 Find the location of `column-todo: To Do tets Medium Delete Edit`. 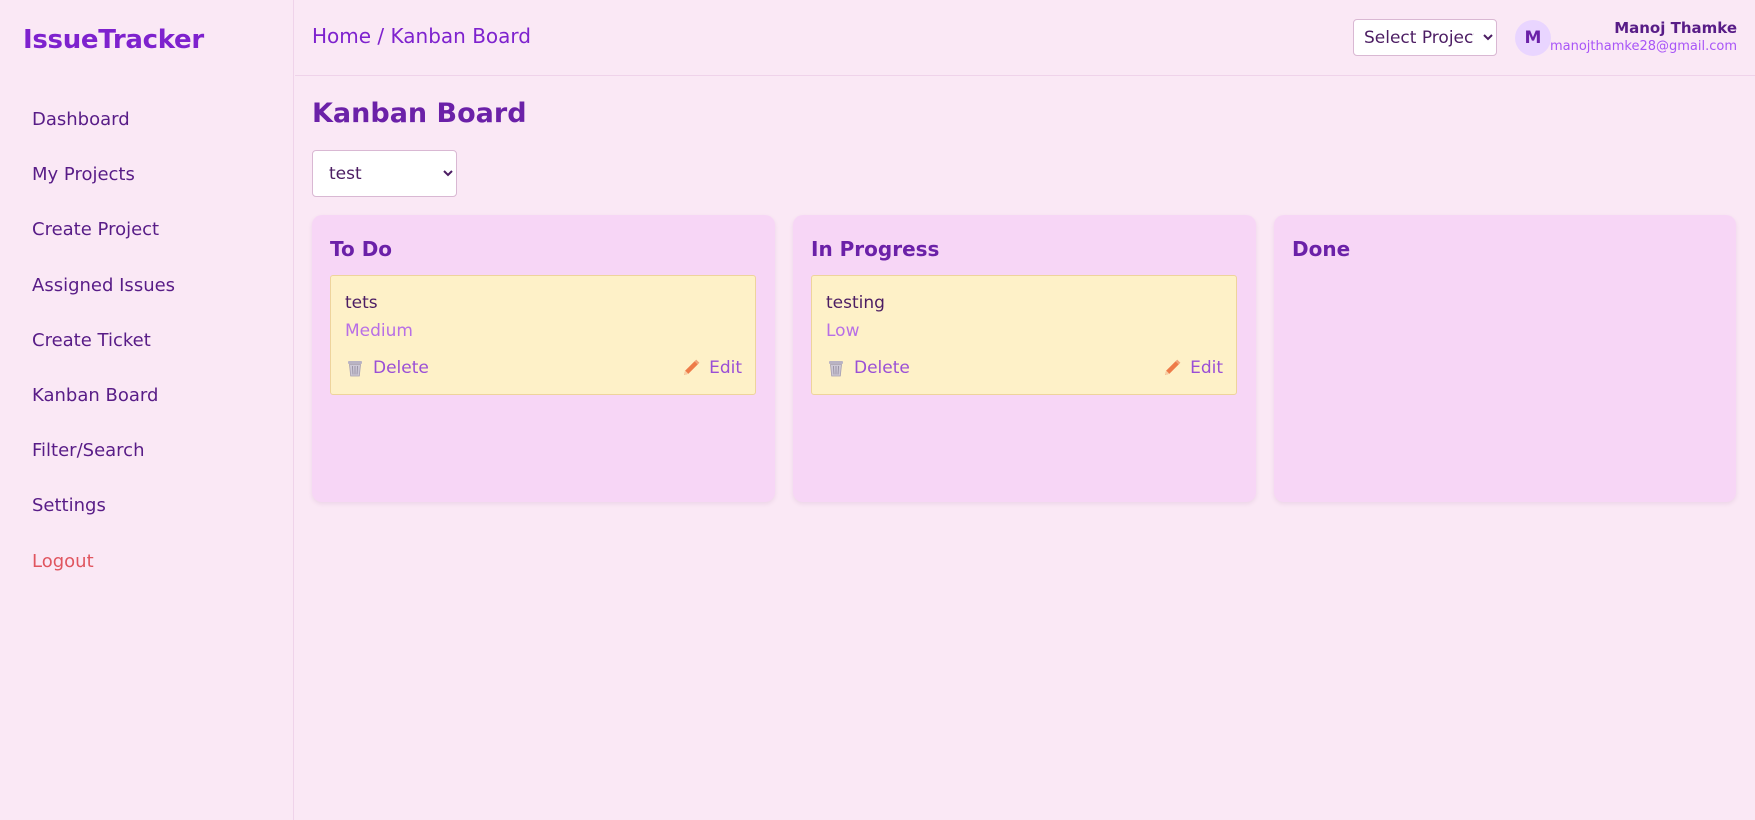

column-todo: To Do tets Medium Delete Edit is located at coordinates (543, 358).